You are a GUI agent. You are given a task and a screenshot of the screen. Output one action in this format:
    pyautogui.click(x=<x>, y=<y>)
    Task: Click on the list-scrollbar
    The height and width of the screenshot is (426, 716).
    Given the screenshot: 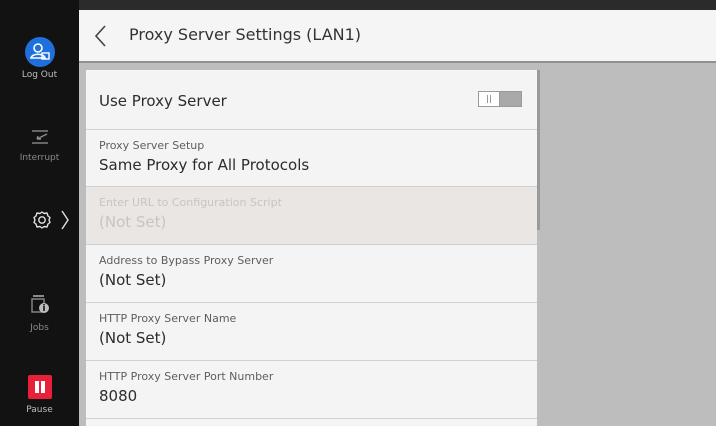 What is the action you would take?
    pyautogui.click(x=538, y=150)
    